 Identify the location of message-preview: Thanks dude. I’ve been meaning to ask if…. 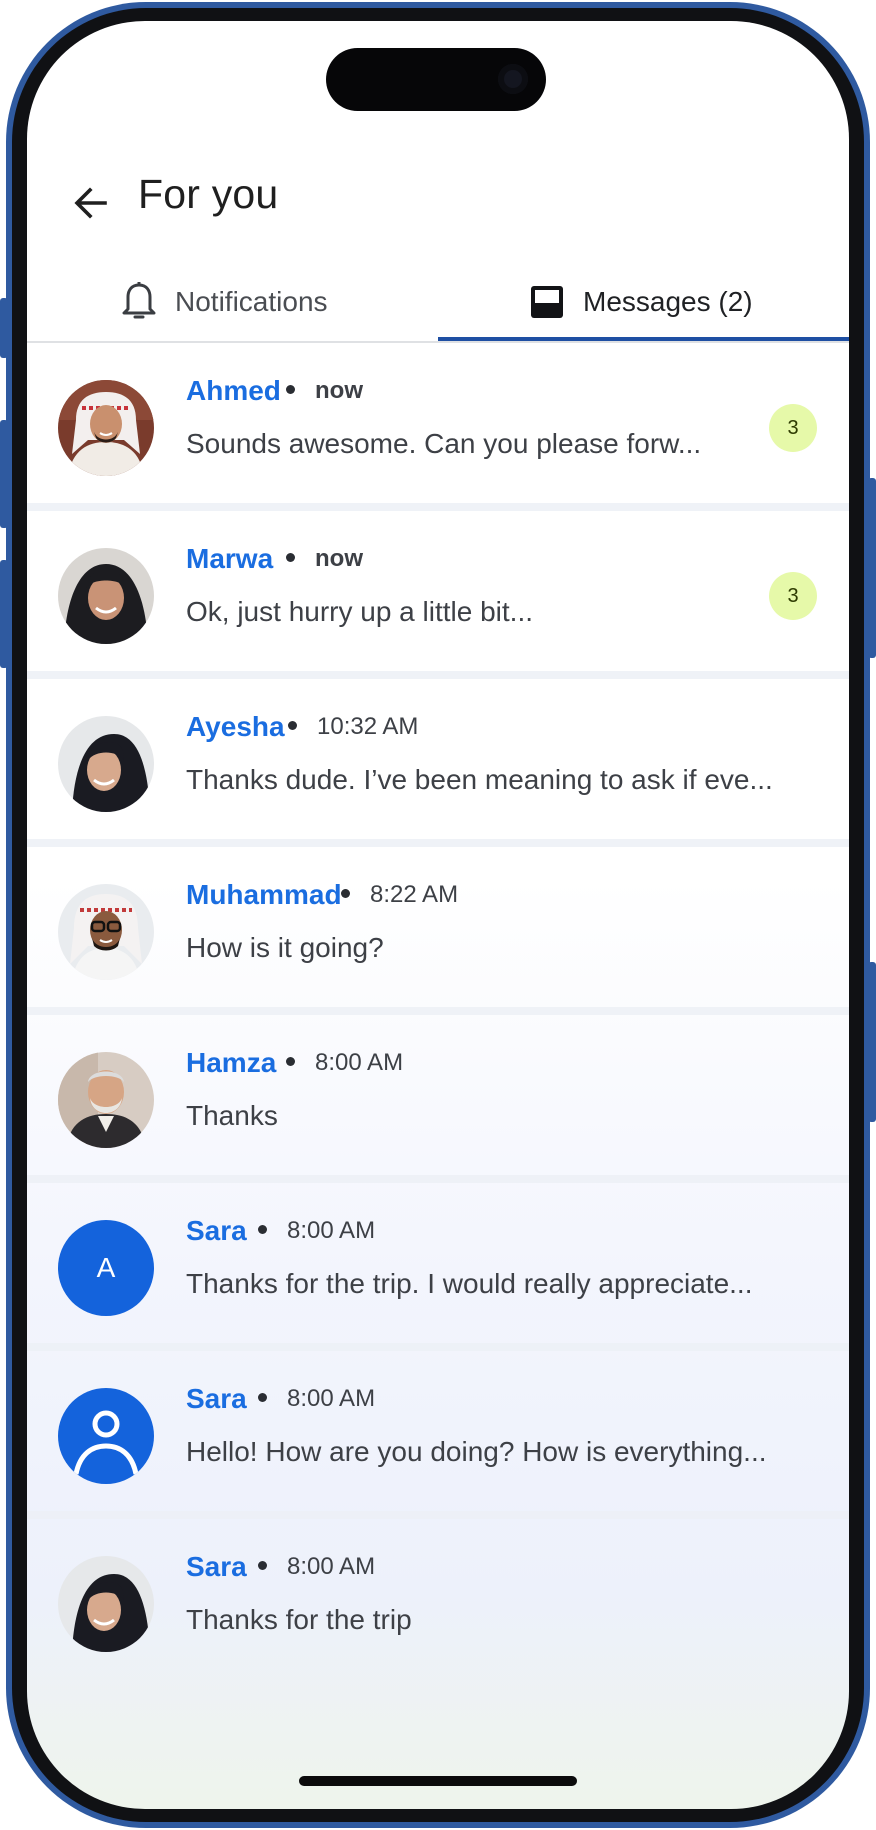
(479, 779).